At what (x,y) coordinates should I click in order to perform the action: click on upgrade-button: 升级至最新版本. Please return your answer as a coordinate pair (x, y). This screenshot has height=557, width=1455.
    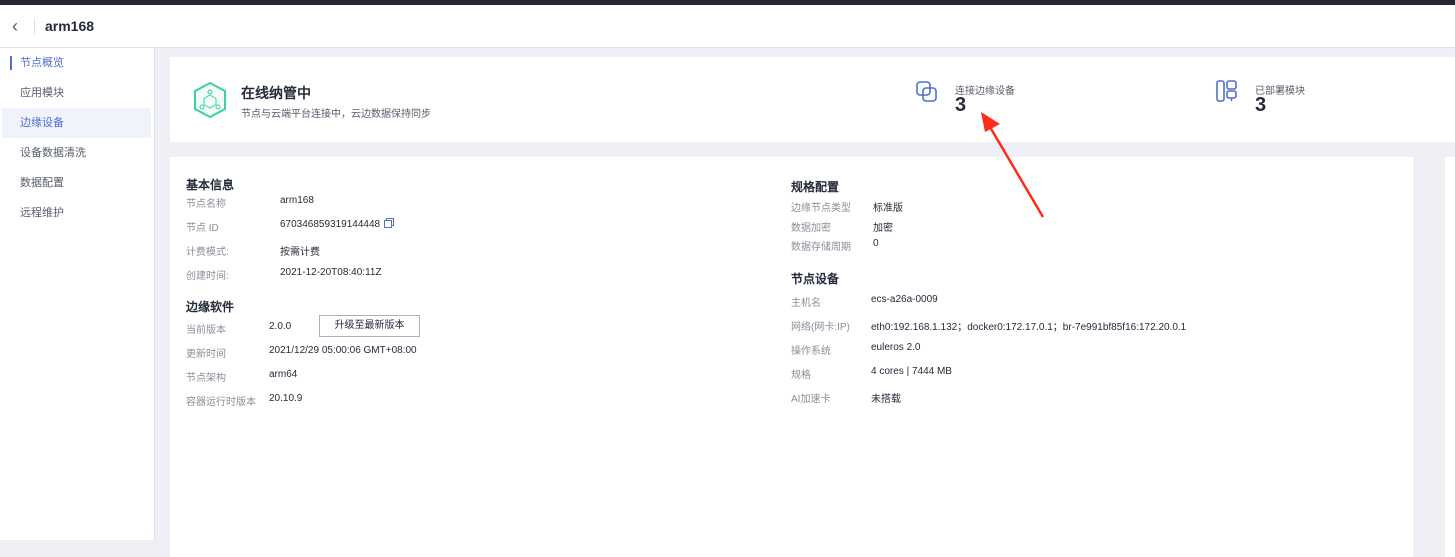
    Looking at the image, I should click on (369, 326).